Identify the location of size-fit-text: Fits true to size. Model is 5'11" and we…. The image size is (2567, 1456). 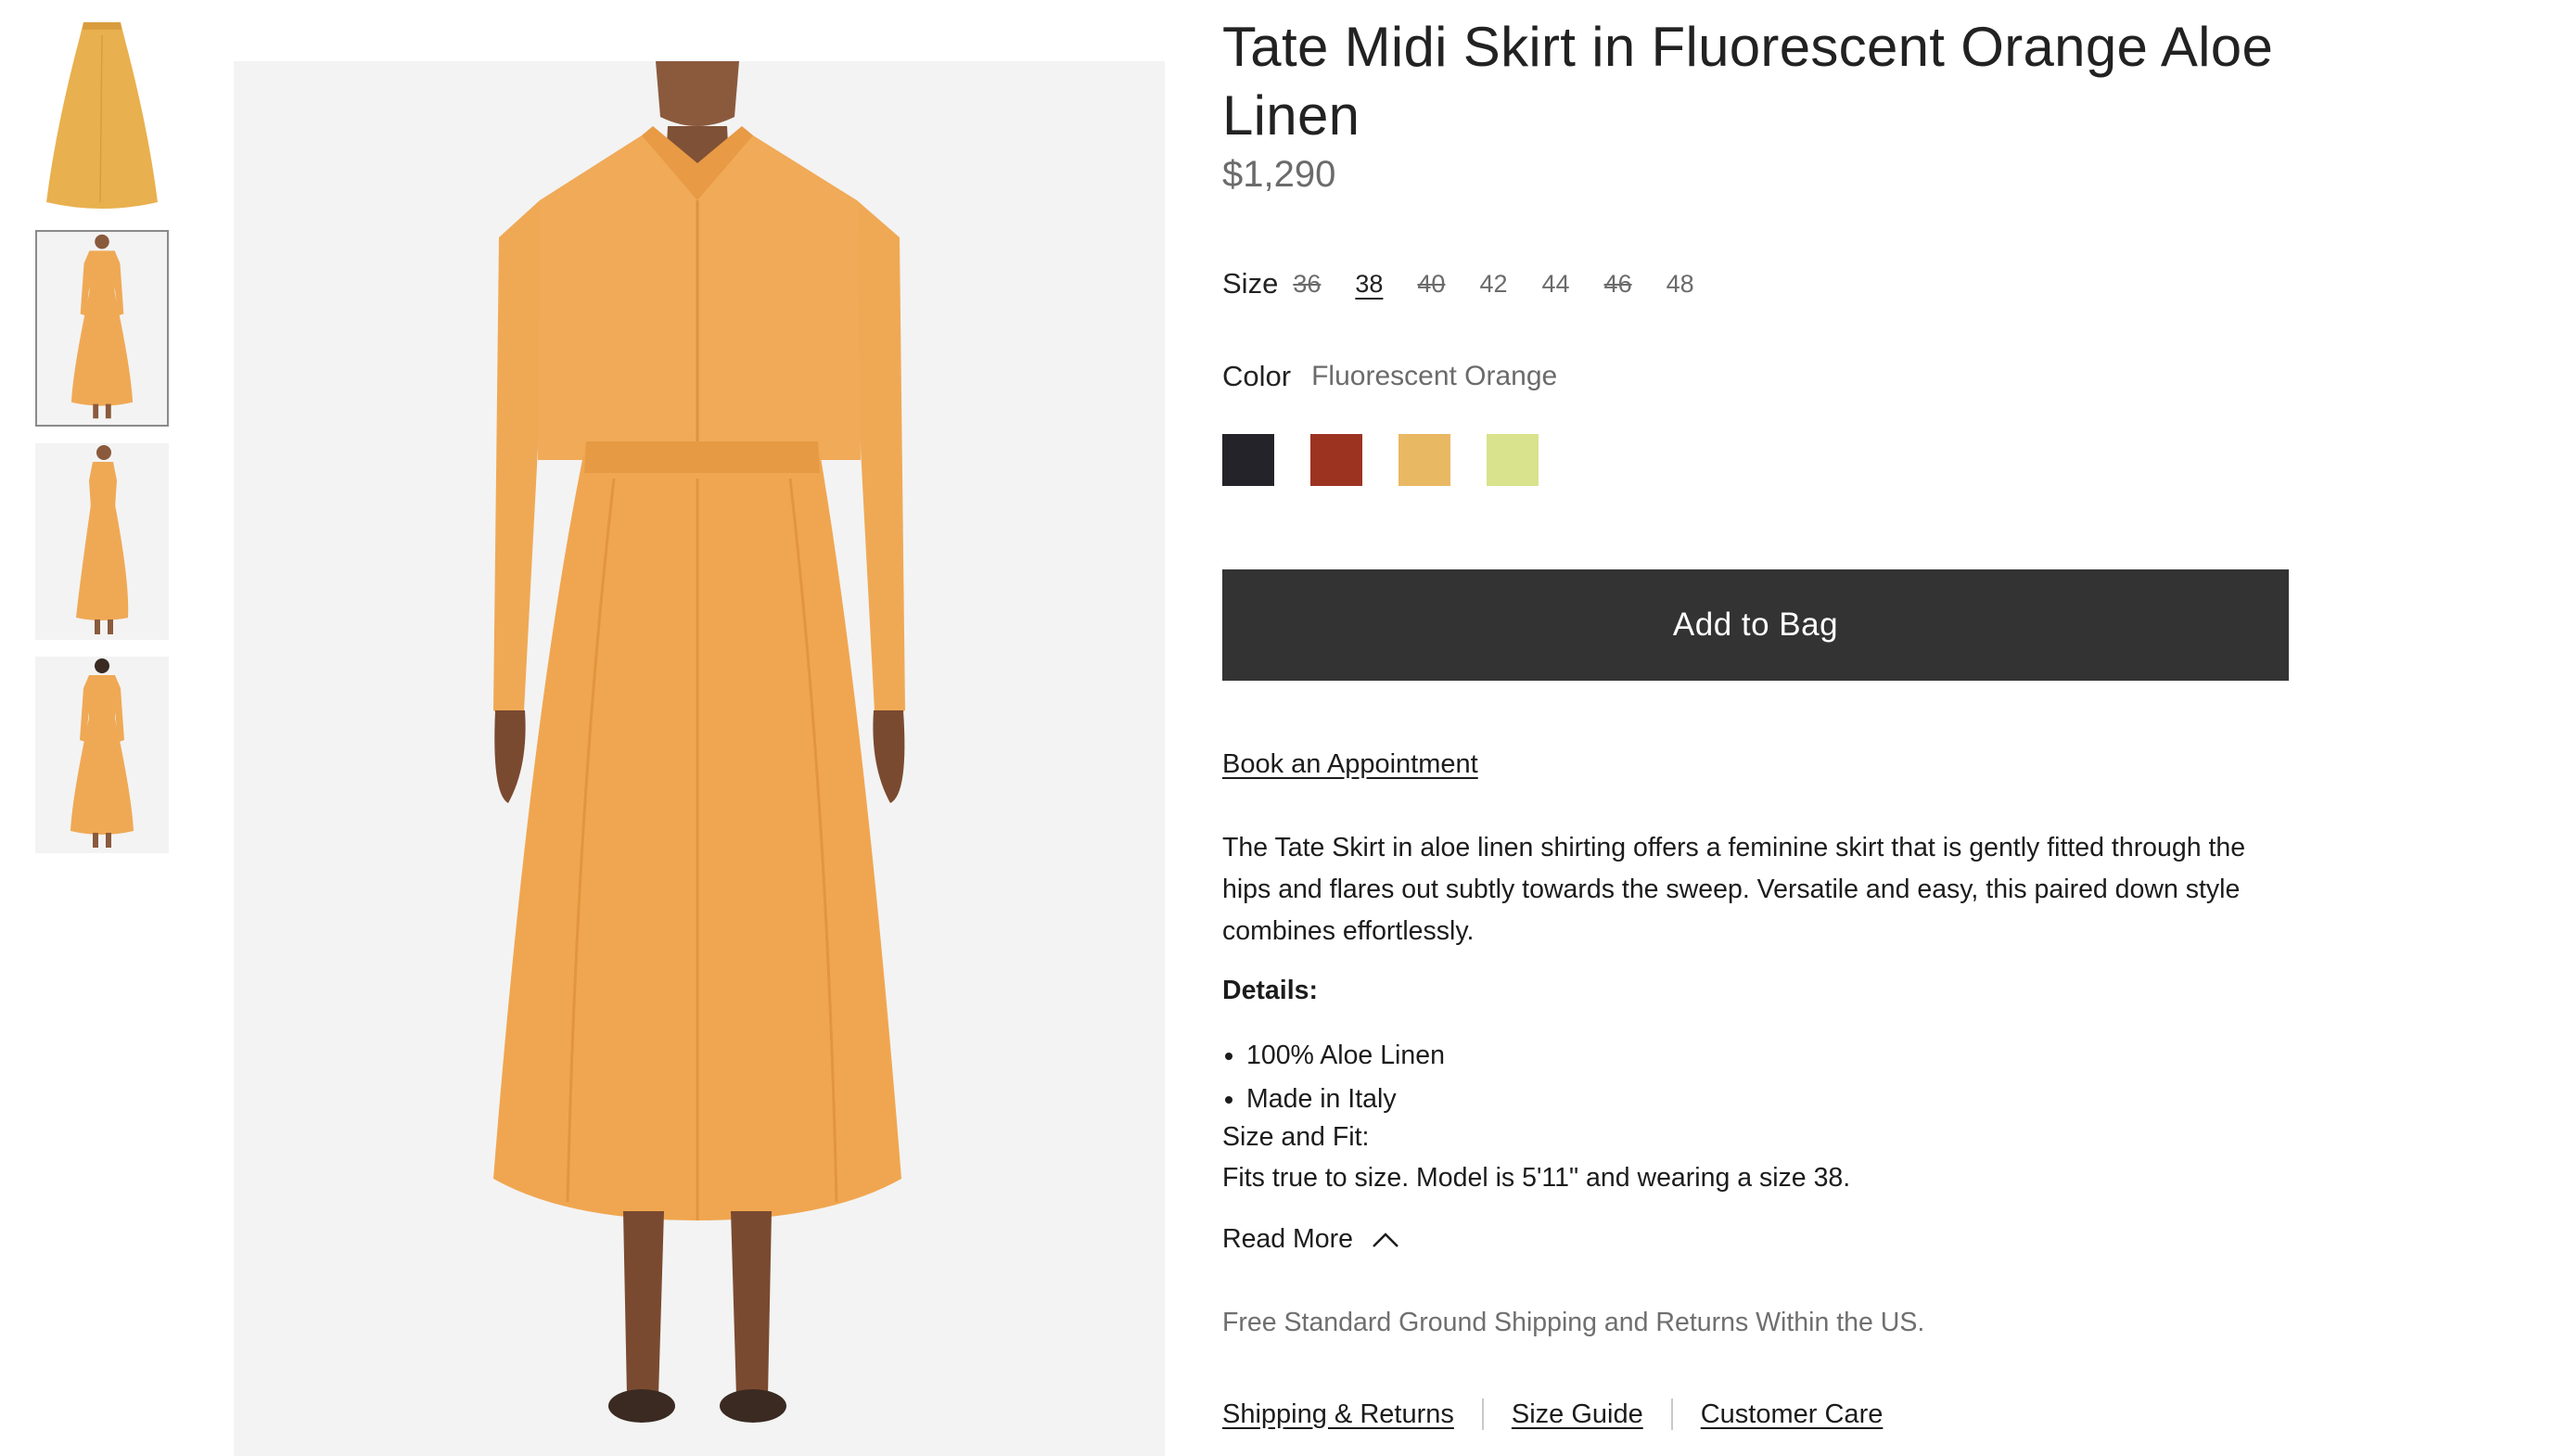
(1536, 1178).